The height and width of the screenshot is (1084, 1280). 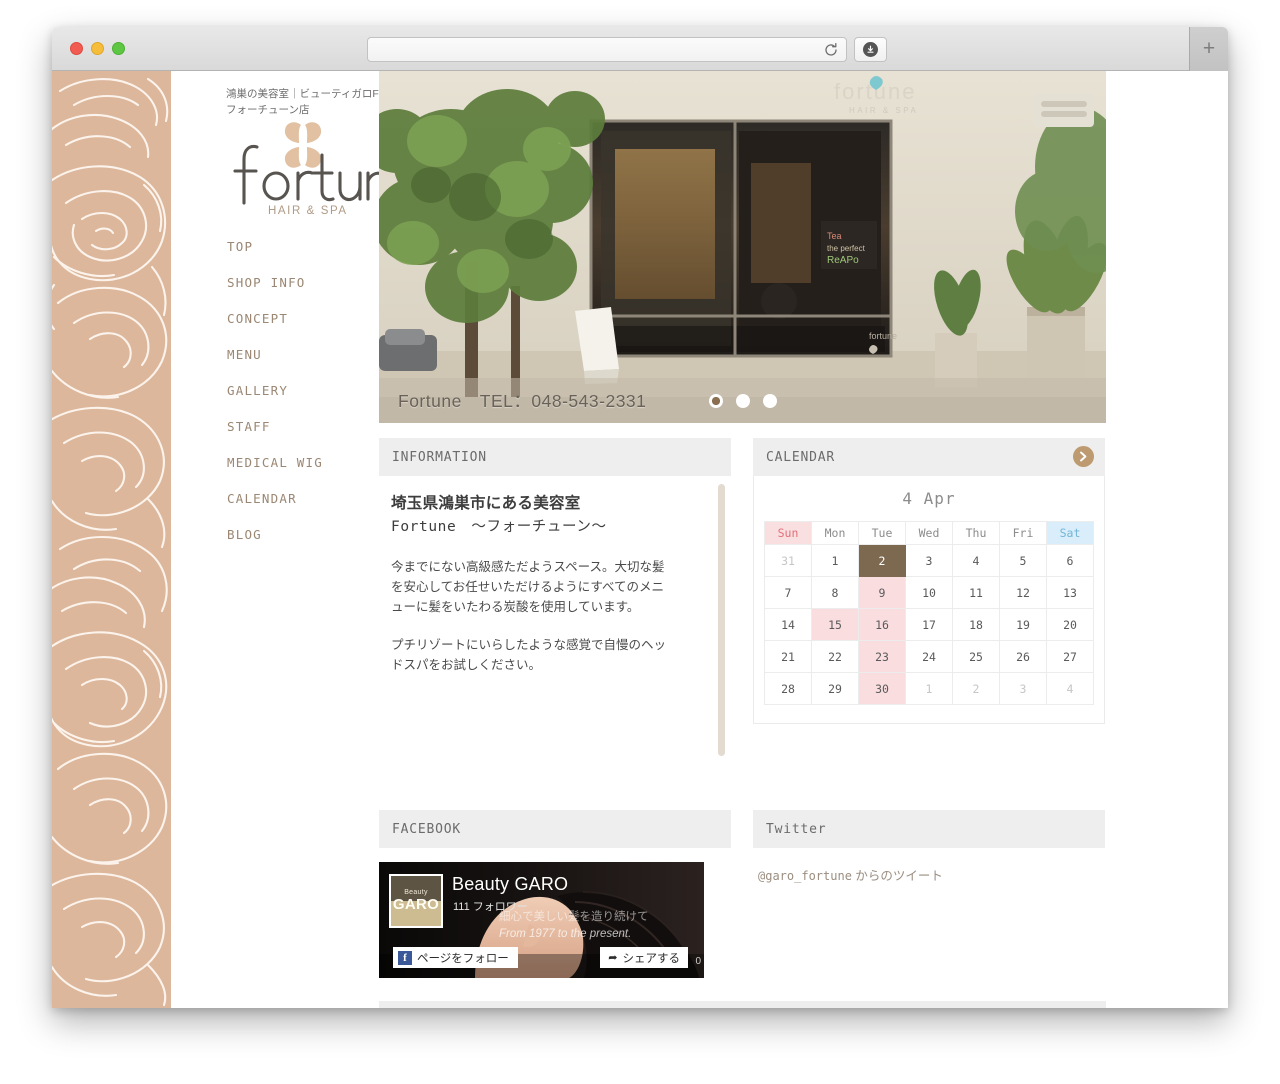 What do you see at coordinates (111, 539) in the screenshot?
I see `rose-pattern-decoration` at bounding box center [111, 539].